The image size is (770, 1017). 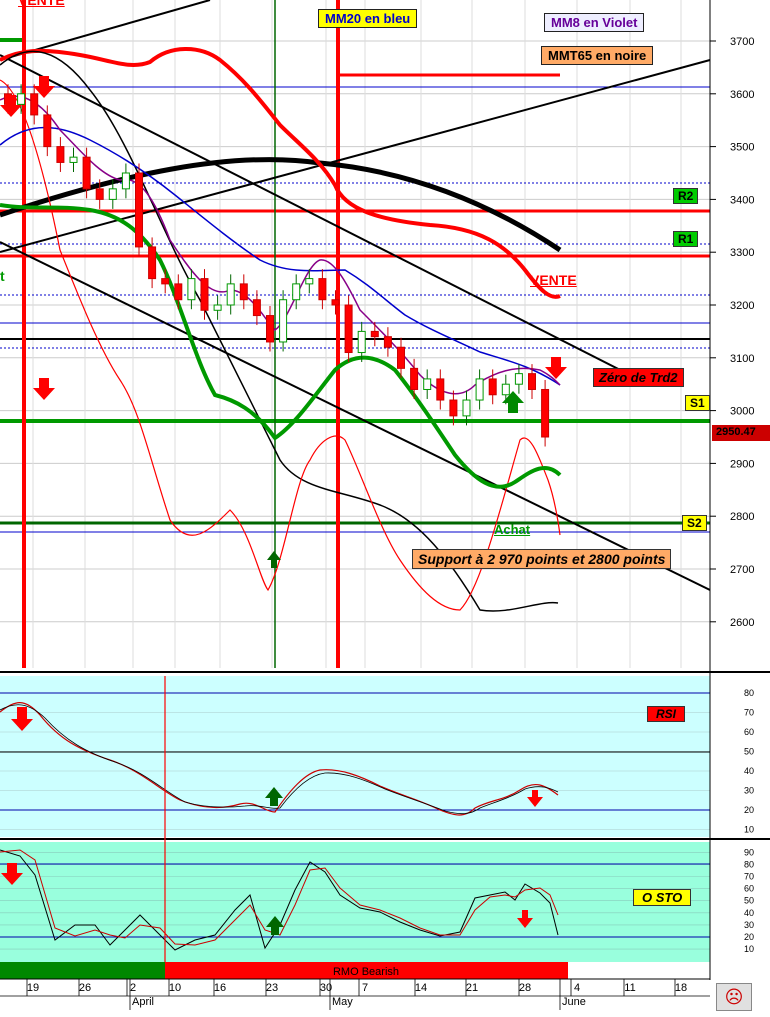 I want to click on x-day-label: 2, so click(x=133, y=988).